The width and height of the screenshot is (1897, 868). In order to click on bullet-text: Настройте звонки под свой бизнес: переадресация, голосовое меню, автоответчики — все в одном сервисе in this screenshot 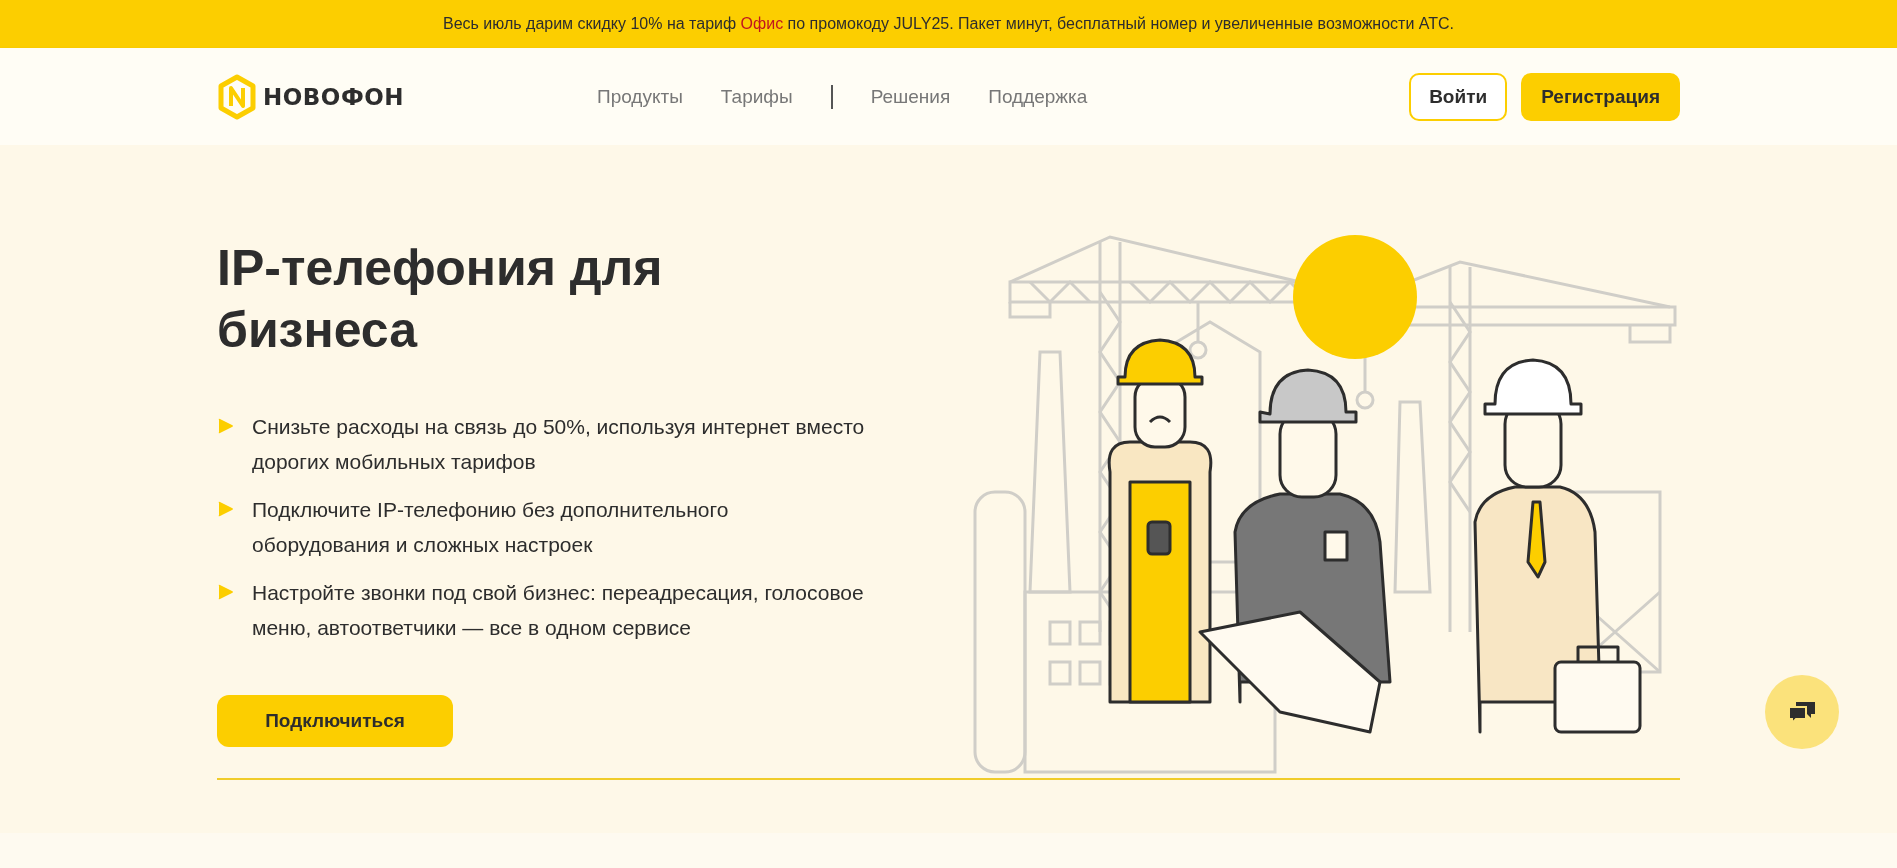, I will do `click(558, 610)`.